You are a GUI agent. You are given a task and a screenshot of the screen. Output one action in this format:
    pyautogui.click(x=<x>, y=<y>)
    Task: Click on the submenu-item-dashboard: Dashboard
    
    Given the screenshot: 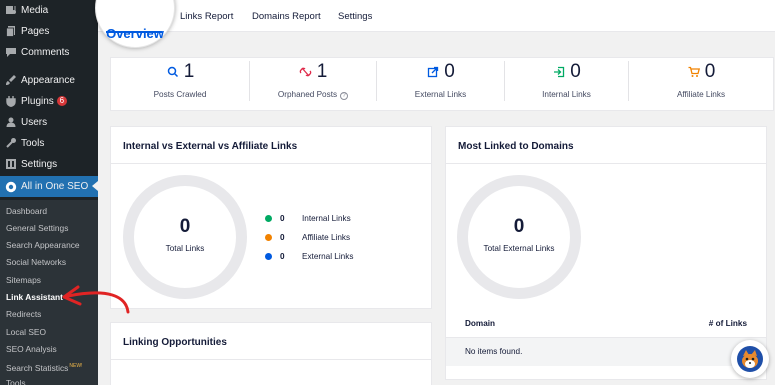 What is the action you would take?
    pyautogui.click(x=26, y=211)
    